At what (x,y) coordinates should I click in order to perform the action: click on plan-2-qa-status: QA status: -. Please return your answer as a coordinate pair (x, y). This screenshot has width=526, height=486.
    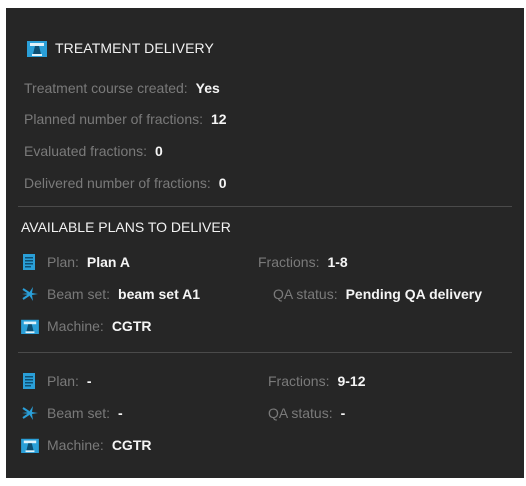
    Looking at the image, I should click on (306, 413).